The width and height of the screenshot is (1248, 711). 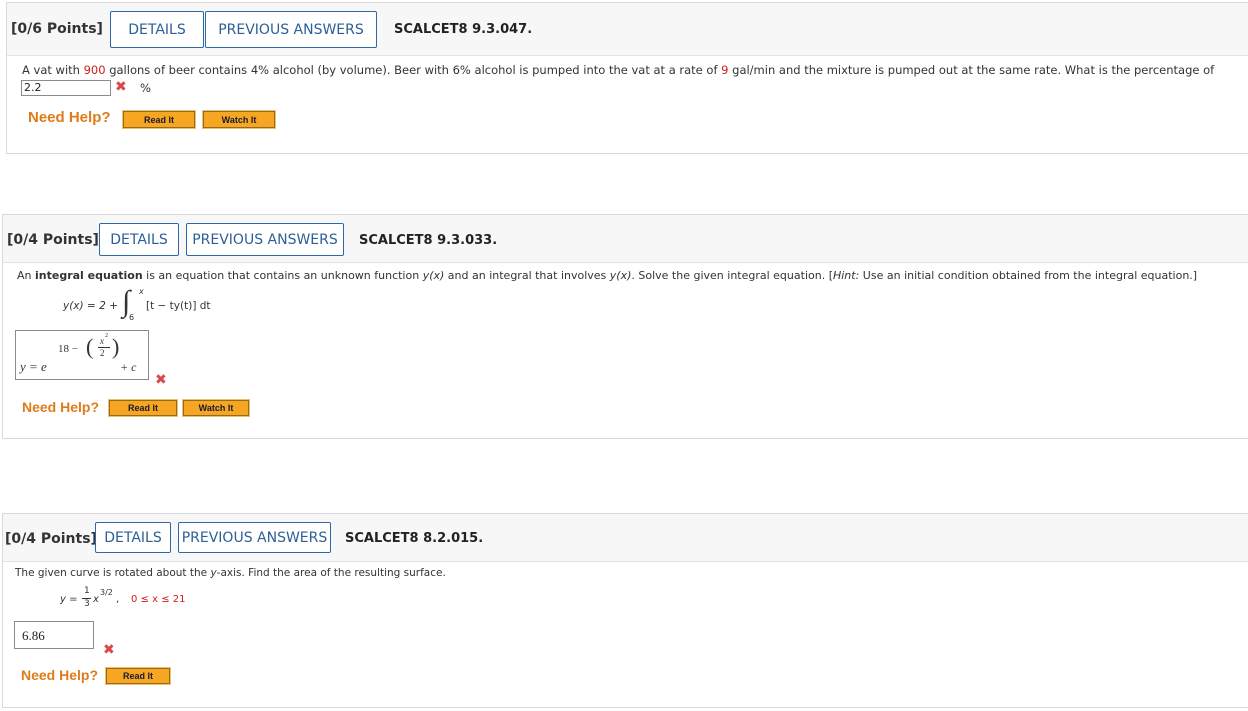 I want to click on answer-input: 6.86, so click(x=54, y=635).